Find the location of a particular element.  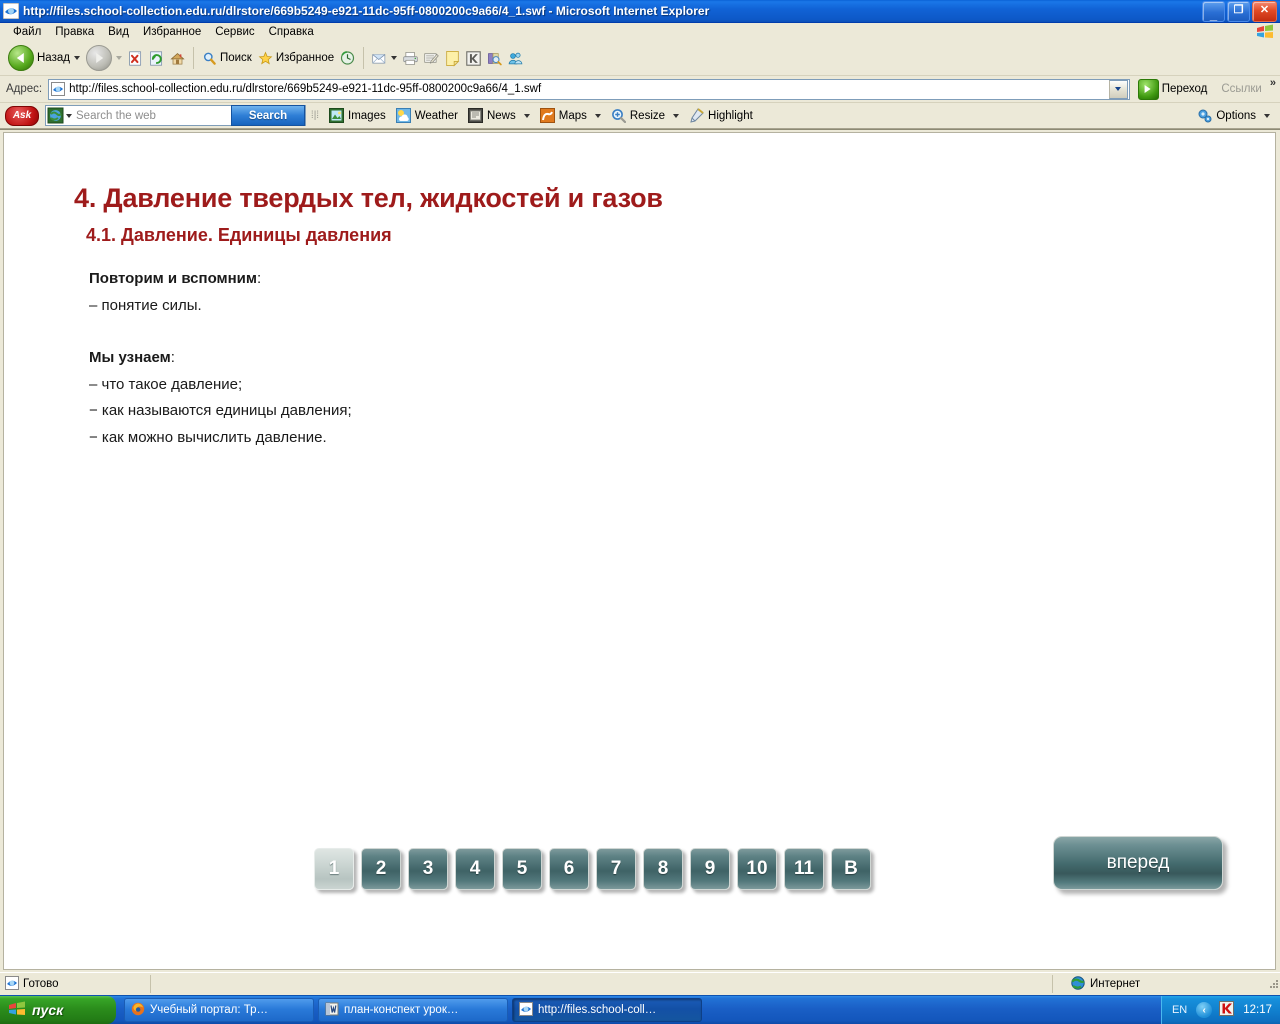

ask-resize-dropdown-icon is located at coordinates (676, 115).